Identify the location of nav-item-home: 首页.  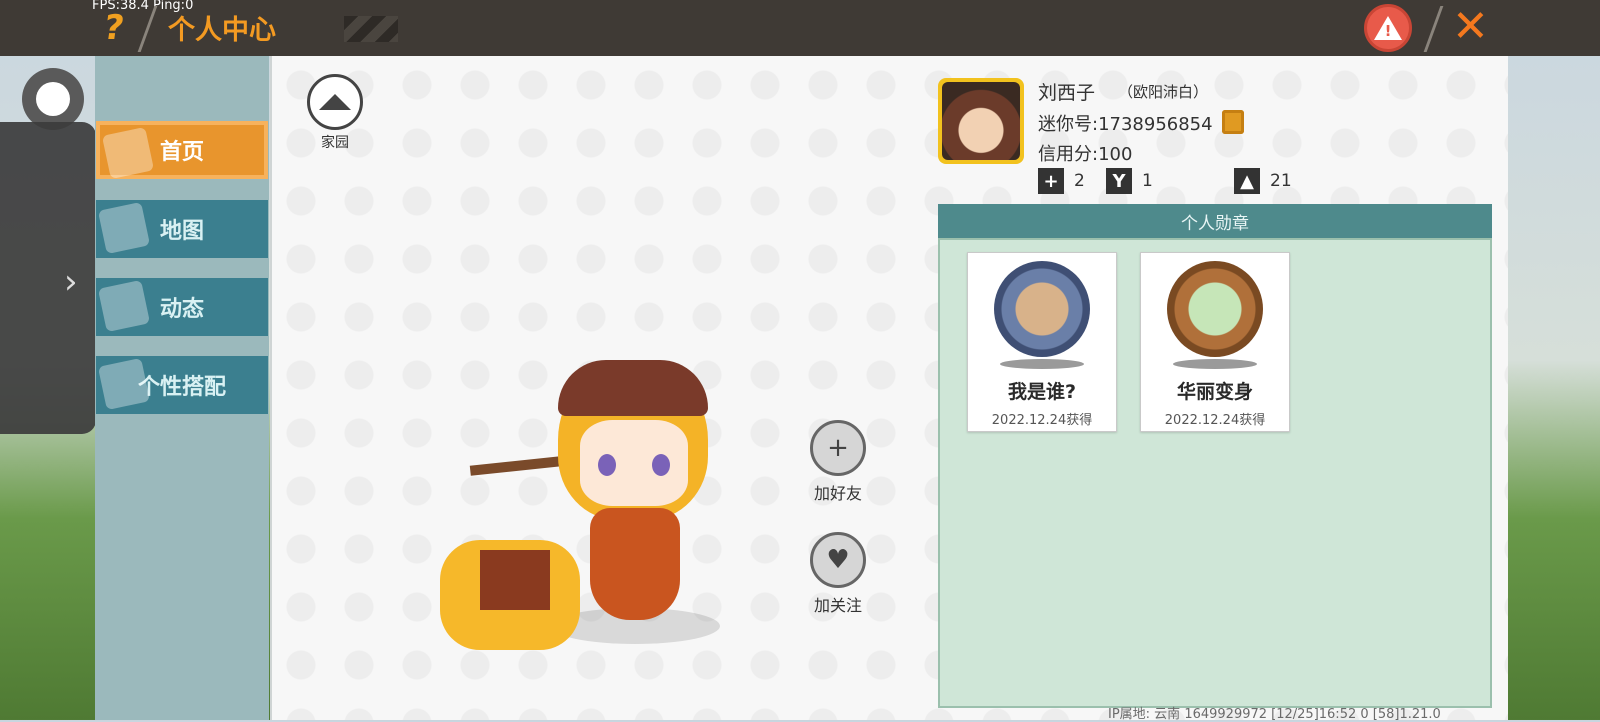
(182, 150).